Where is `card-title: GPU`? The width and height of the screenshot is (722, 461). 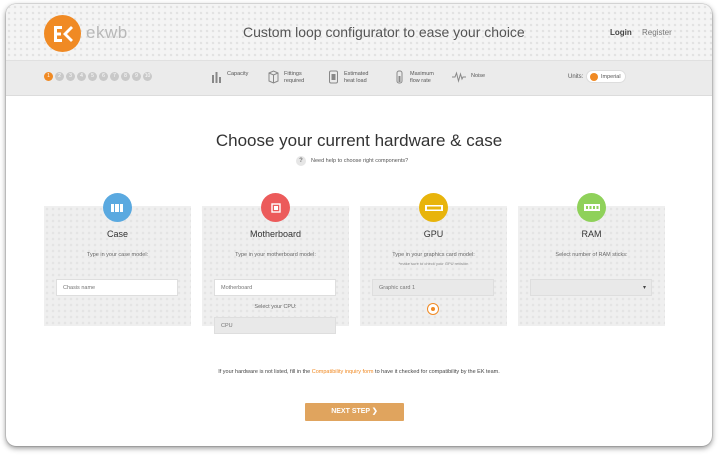 card-title: GPU is located at coordinates (433, 234).